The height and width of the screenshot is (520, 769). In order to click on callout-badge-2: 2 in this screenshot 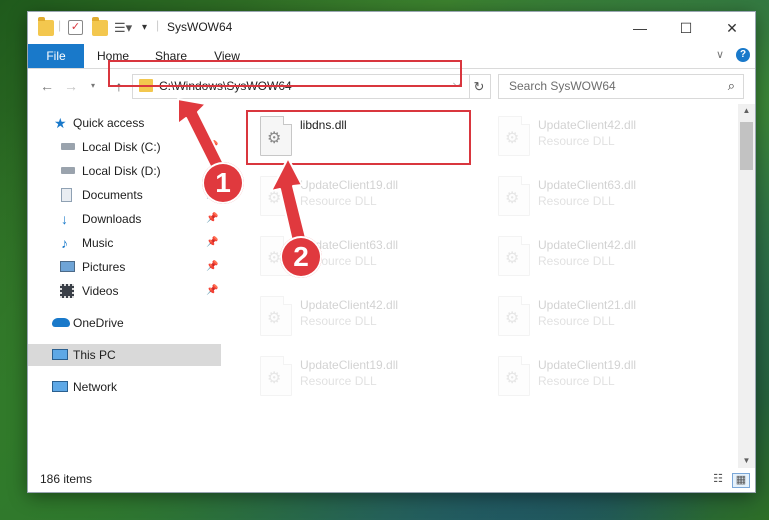, I will do `click(301, 257)`.